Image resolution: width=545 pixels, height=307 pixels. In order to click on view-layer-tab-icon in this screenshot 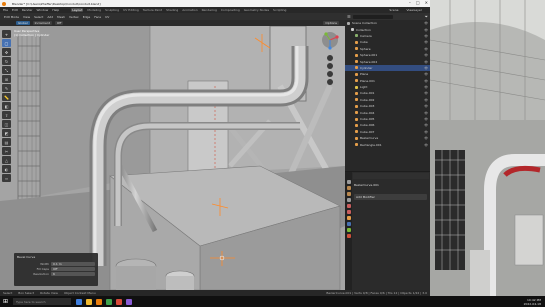, I will do `click(348, 200)`.